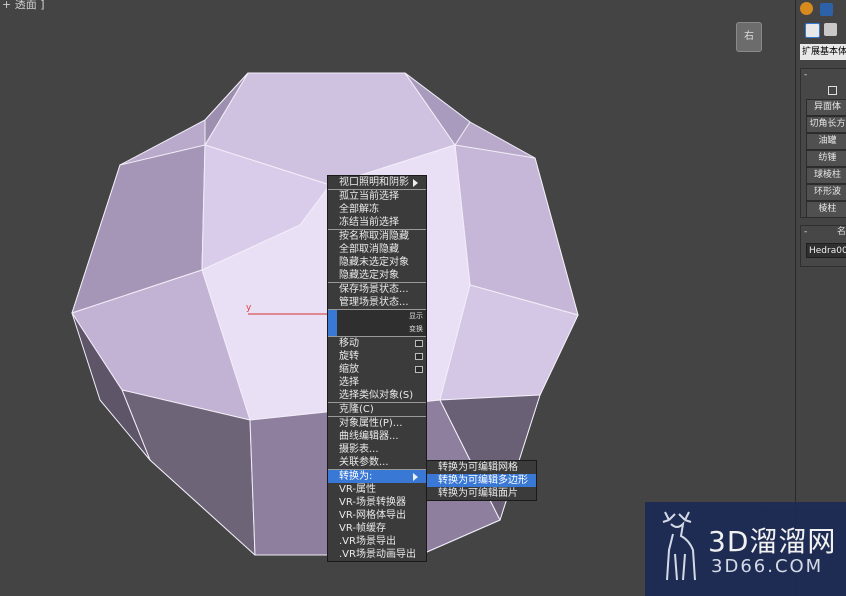 This screenshot has width=846, height=596. I want to click on menu-item: 旋转, so click(377, 356).